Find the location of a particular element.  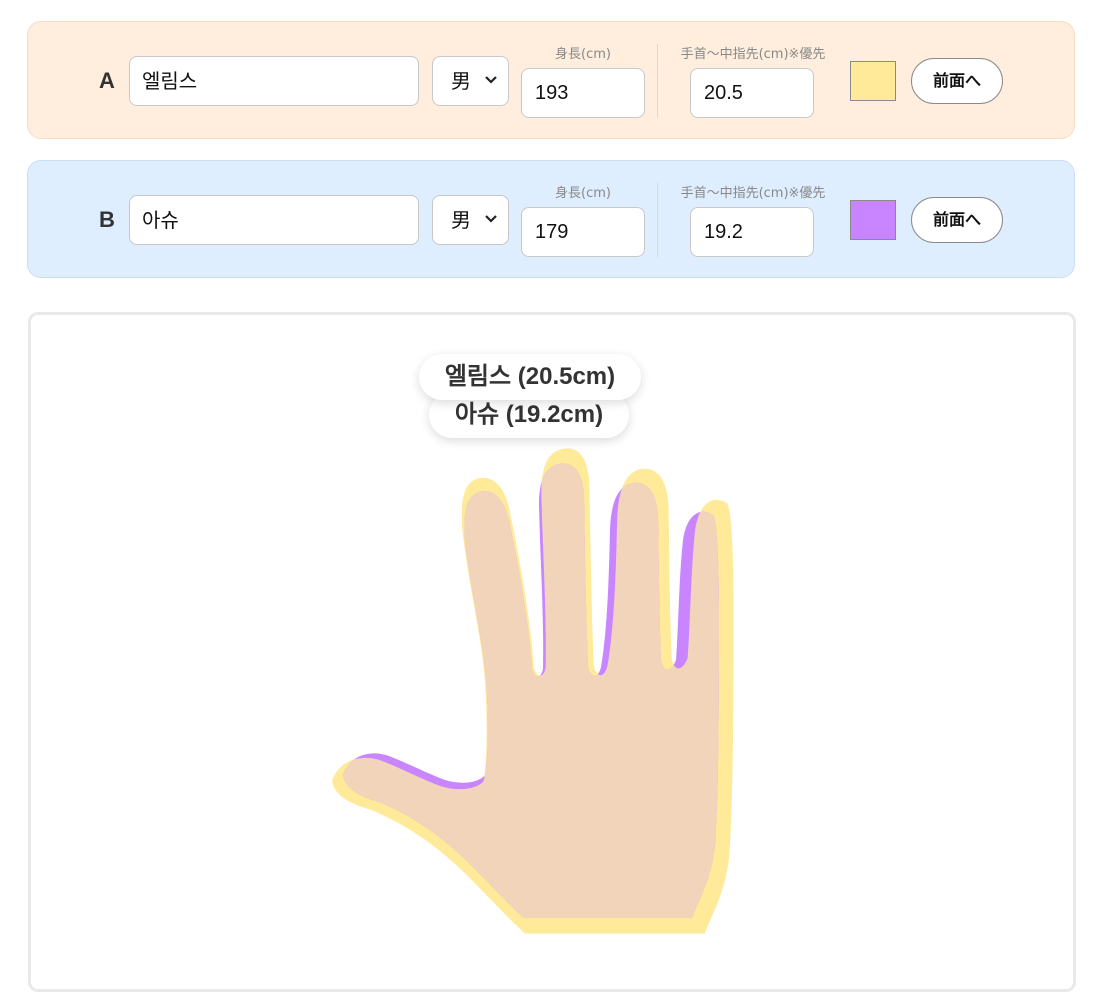

person-a-sex-select: 男 is located at coordinates (470, 81).